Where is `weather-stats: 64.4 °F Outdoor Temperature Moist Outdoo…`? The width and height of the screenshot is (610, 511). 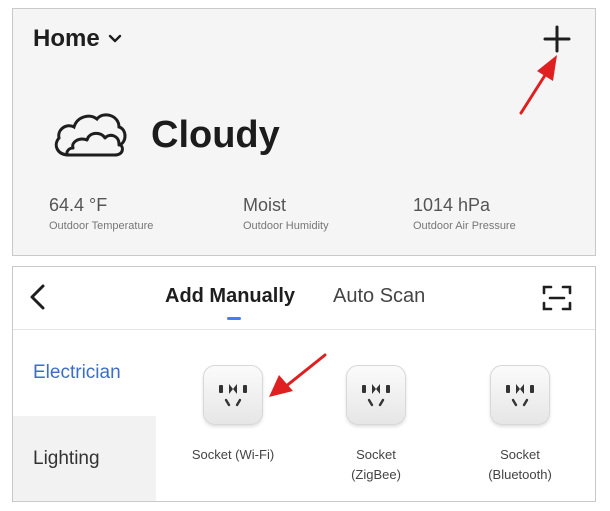
weather-stats: 64.4 °F Outdoor Temperature Moist Outdoo… is located at coordinates (319, 220).